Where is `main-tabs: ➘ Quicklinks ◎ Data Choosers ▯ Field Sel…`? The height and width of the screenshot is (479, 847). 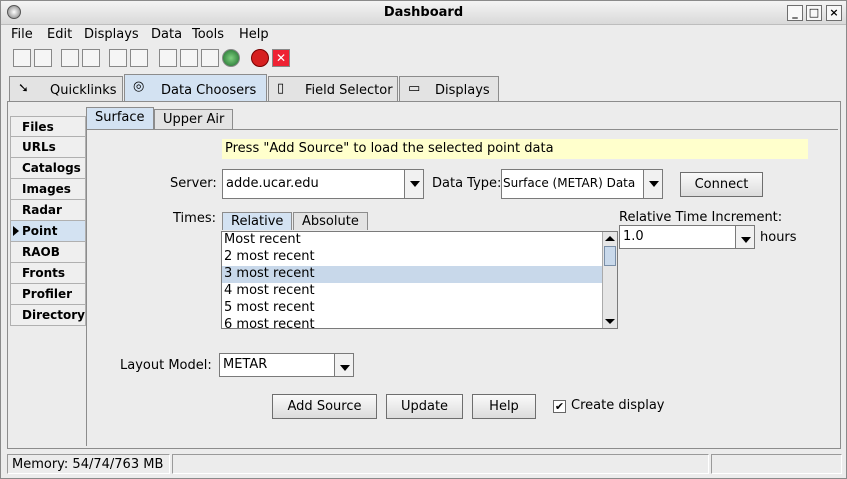
main-tabs: ➘ Quicklinks ◎ Data Choosers ▯ Field Sel… is located at coordinates (425, 88).